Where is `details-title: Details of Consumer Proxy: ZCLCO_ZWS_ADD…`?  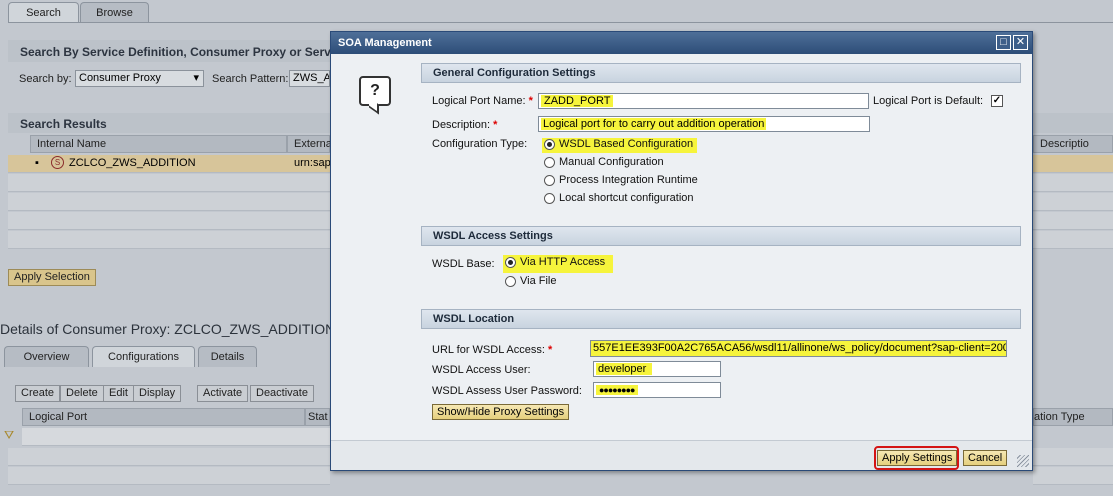 details-title: Details of Consumer Proxy: ZCLCO_ZWS_ADD… is located at coordinates (168, 329).